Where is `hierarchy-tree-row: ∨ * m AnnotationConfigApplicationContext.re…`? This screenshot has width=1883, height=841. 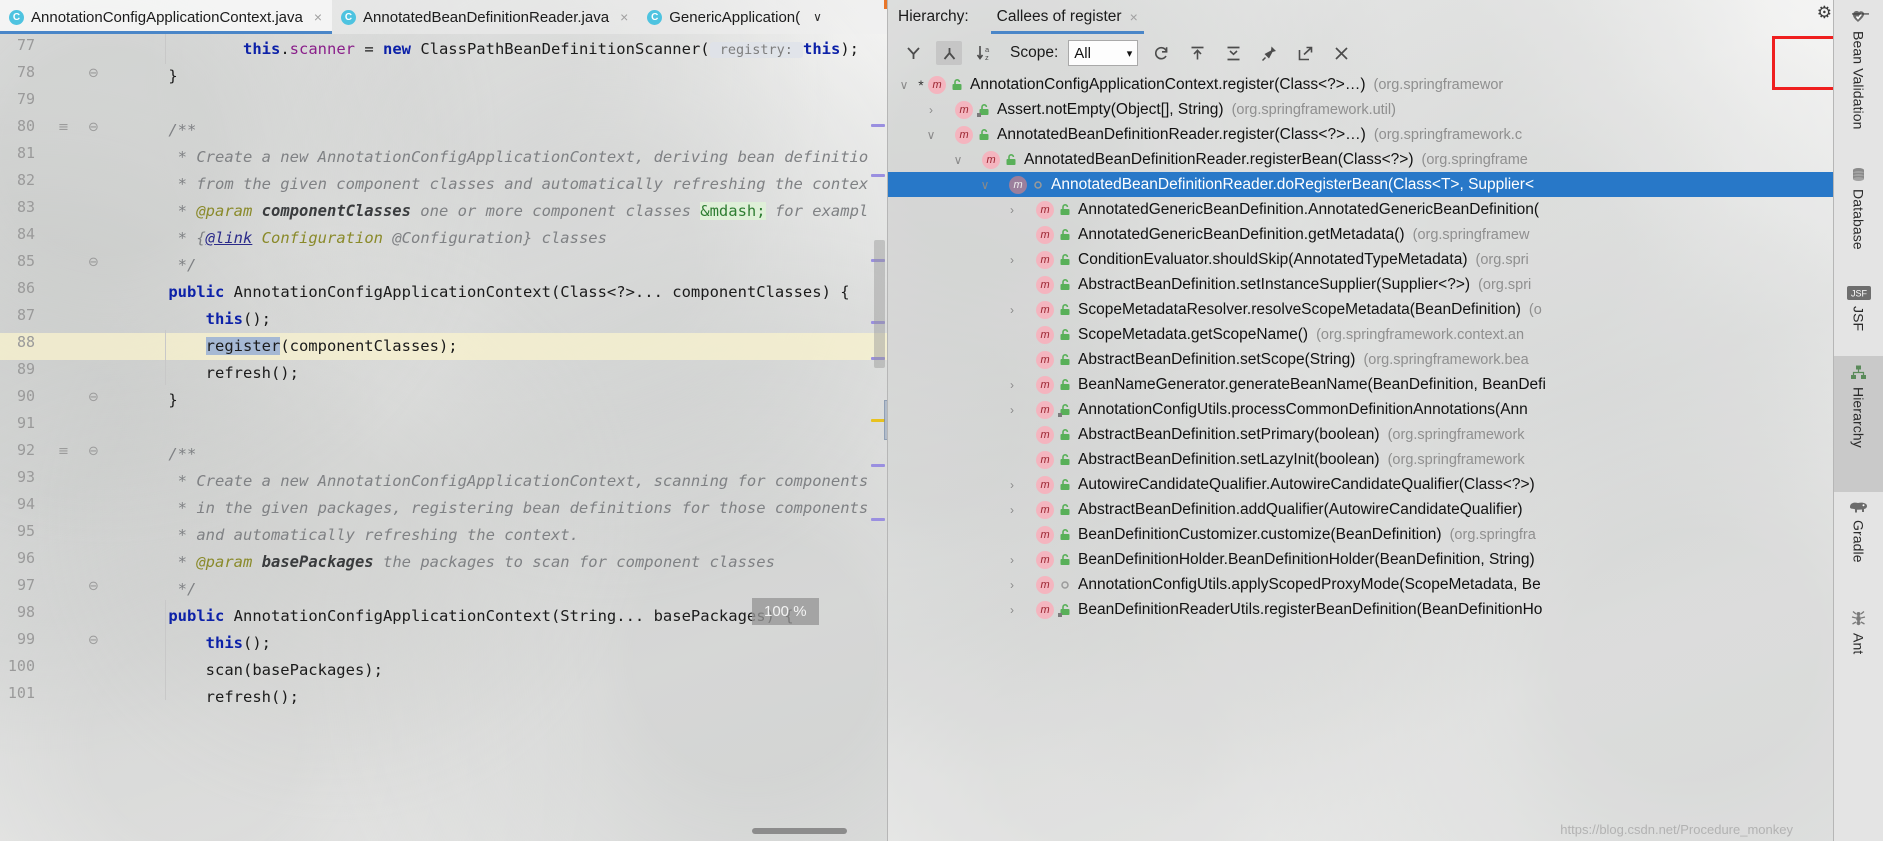 hierarchy-tree-row: ∨ * m AnnotationConfigApplicationContext.re… is located at coordinates (1360, 84).